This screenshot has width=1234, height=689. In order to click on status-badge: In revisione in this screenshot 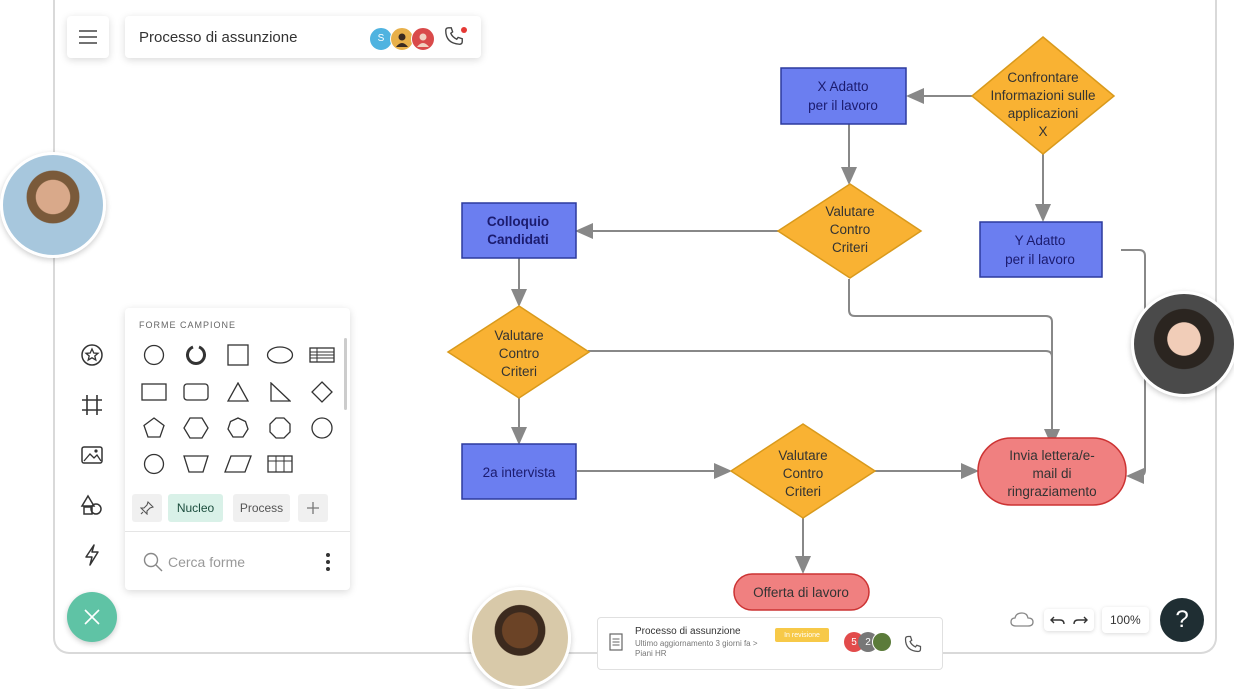, I will do `click(802, 635)`.